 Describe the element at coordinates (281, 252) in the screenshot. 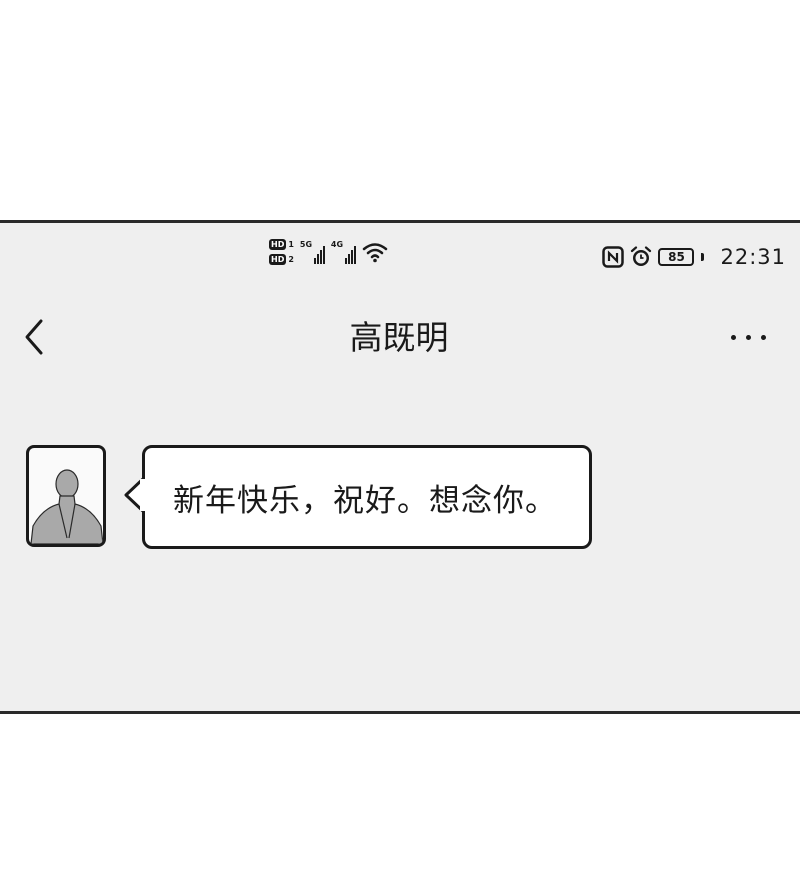

I see `hd-indicators: HD 1 HD 2` at that location.